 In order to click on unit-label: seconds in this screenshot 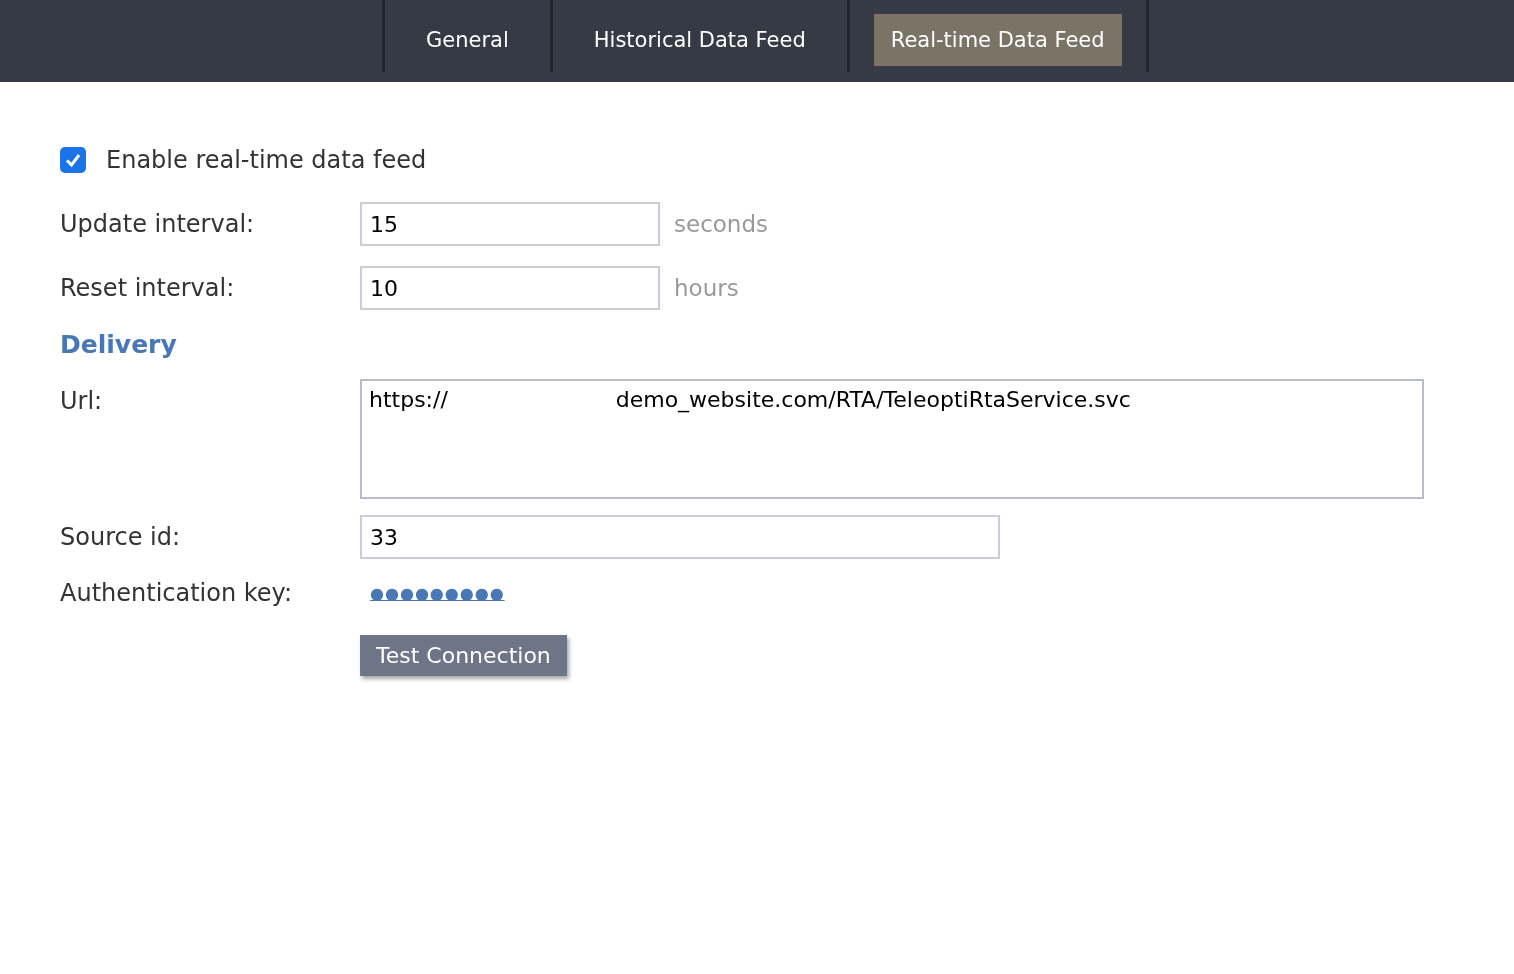, I will do `click(721, 224)`.